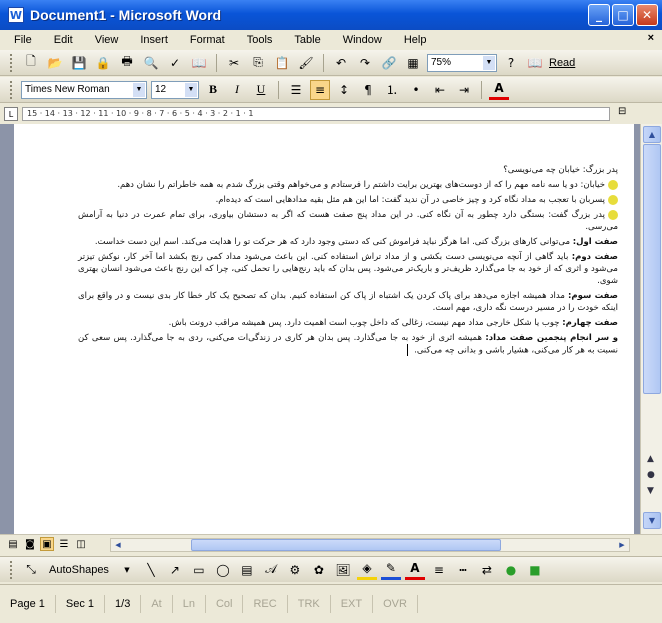 The height and width of the screenshot is (623, 662). I want to click on vertical-scrollbar: ▲ ▲ ● ▼ ▼, so click(651, 329).